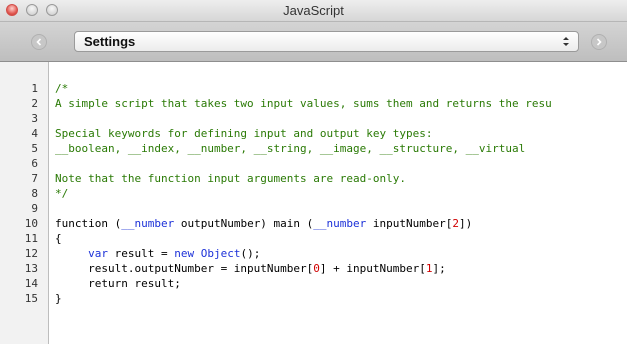 This screenshot has width=627, height=344. I want to click on code-token: {, so click(58, 238).